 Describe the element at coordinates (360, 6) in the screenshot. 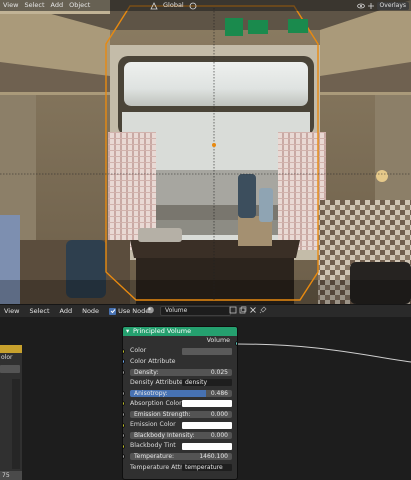

I see `visibility-icon` at that location.